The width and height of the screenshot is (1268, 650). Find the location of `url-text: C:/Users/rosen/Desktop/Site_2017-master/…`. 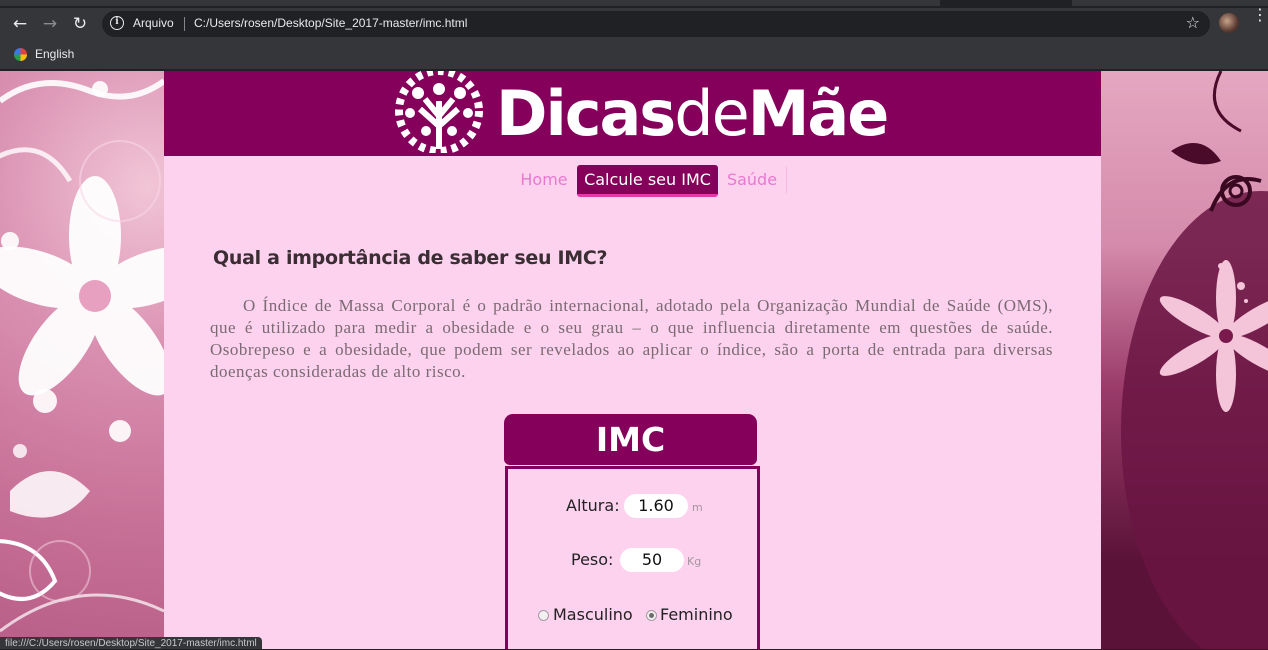

url-text: C:/Users/rosen/Desktop/Site_2017-master/… is located at coordinates (330, 23).